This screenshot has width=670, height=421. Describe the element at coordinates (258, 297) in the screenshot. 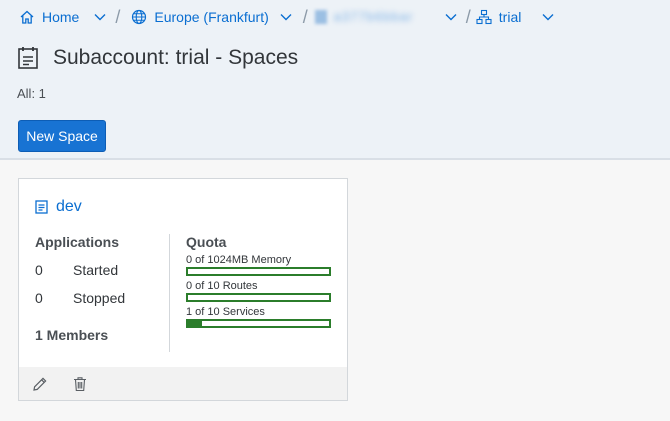

I see `quota-routes-bar` at that location.